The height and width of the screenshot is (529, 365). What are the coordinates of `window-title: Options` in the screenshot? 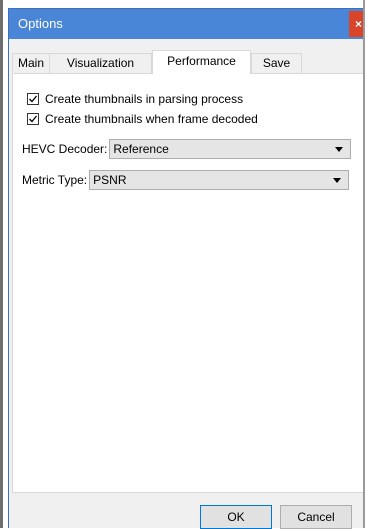 It's located at (40, 23).